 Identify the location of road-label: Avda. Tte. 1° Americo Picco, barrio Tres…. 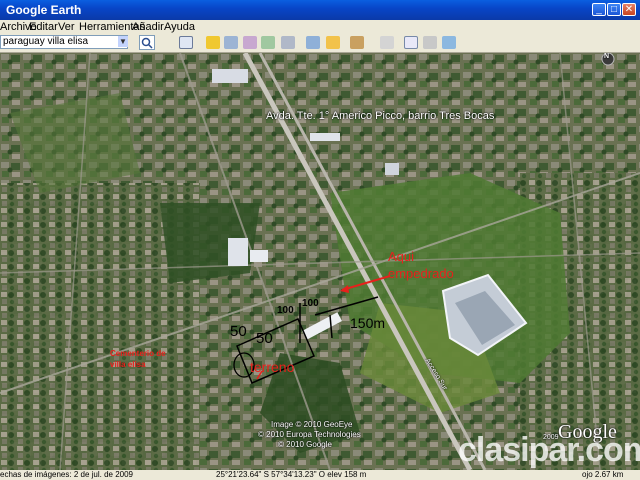
(380, 116).